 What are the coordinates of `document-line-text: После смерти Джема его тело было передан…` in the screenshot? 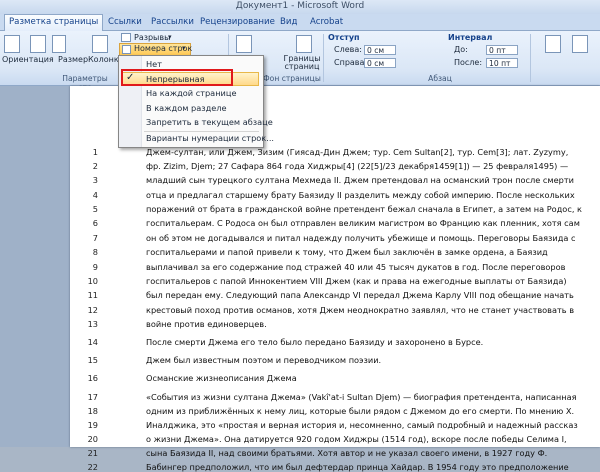 It's located at (314, 342).